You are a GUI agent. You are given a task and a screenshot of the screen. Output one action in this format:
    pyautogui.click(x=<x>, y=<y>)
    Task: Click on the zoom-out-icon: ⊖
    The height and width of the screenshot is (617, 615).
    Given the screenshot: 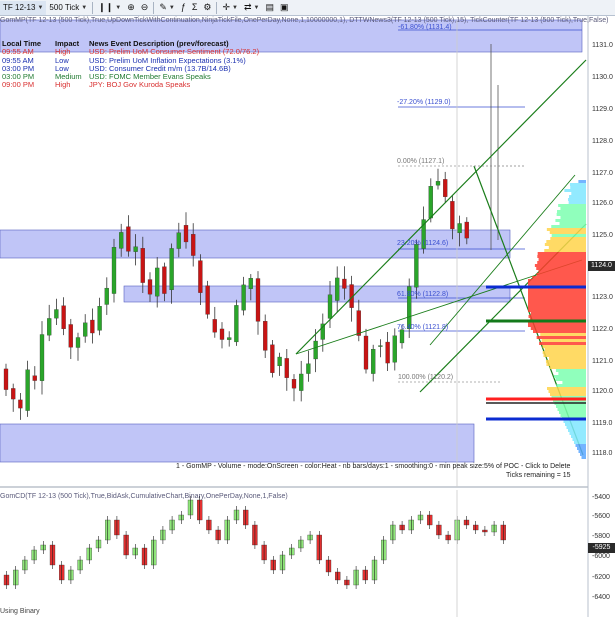 What is the action you would take?
    pyautogui.click(x=144, y=7)
    